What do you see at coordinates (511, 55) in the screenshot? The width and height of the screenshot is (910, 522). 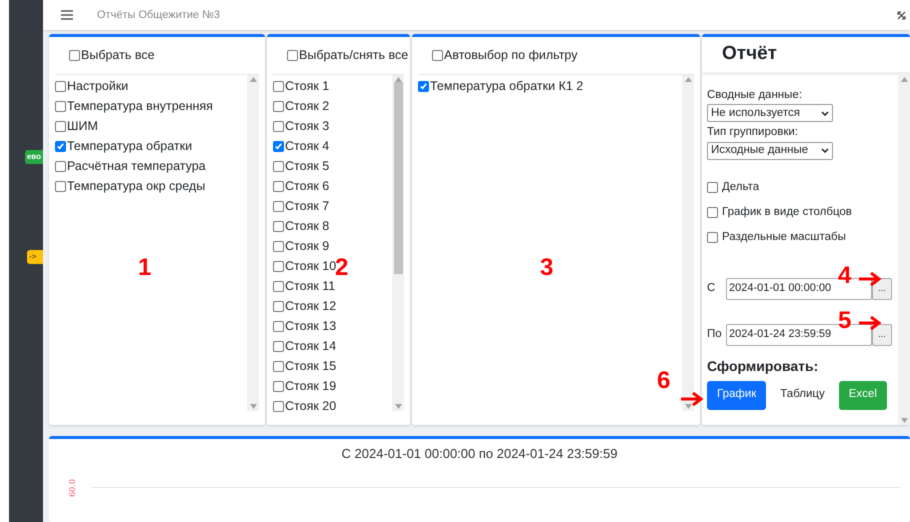 I see `checkbox-label: Автовыбор по фильтру` at bounding box center [511, 55].